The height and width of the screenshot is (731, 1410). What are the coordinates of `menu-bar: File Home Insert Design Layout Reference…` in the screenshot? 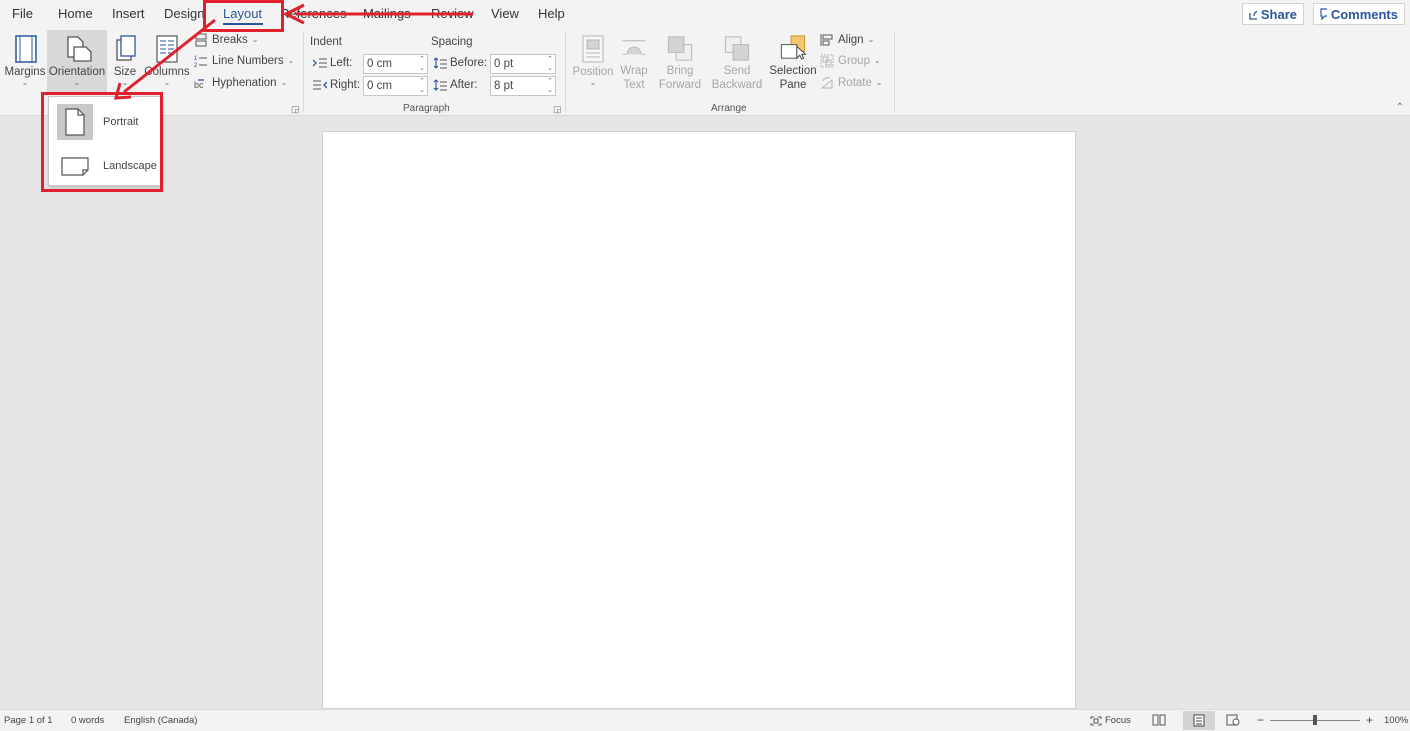 It's located at (705, 14).